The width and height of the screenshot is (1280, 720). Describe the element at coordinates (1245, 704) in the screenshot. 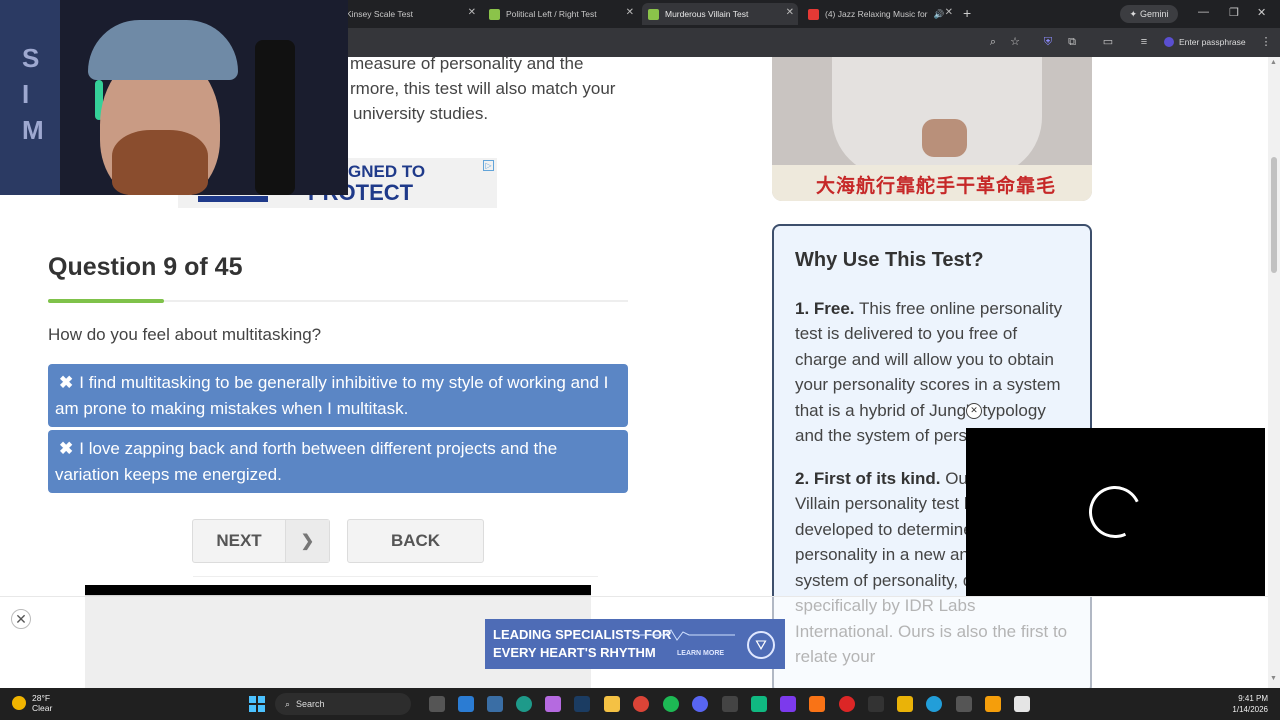

I see `system-clock: 9:41 PM 1/14/2026` at that location.